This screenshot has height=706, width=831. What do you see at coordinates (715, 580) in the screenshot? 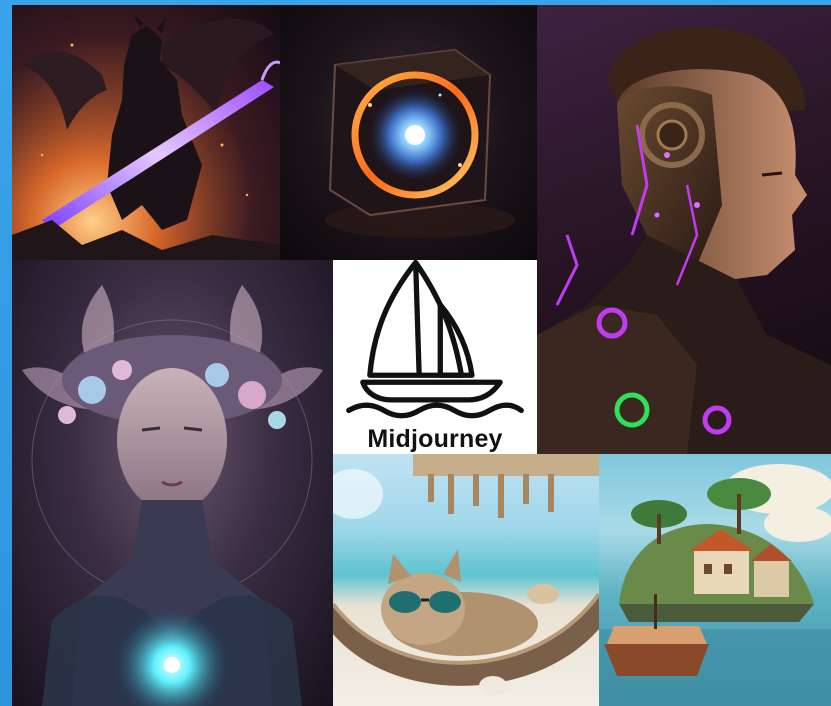
I see `island-village-image` at bounding box center [715, 580].